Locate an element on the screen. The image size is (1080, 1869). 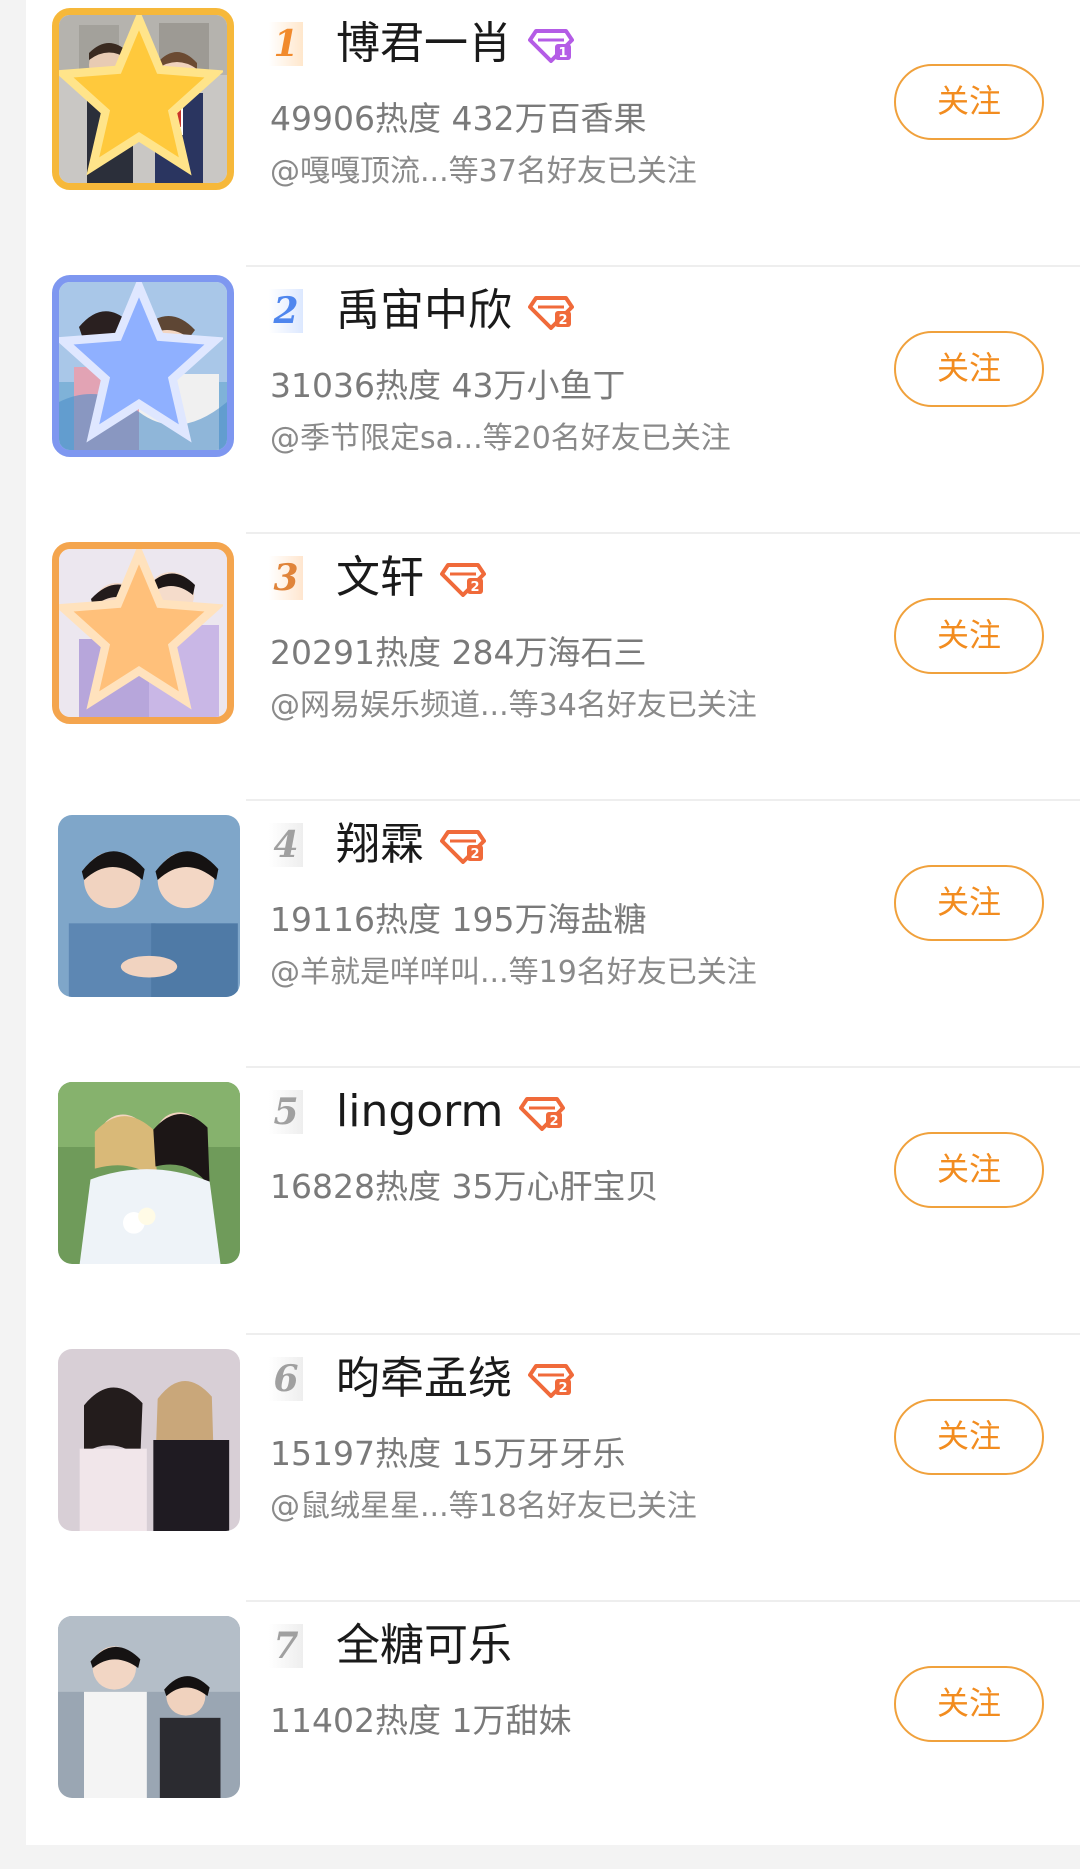
friends-following: @鼠绒星星...等18名好友已关注 is located at coordinates (483, 1507).